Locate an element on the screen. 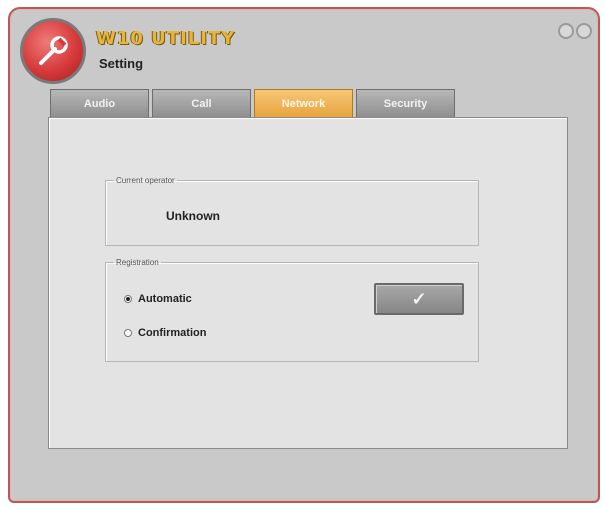 The image size is (606, 509). current-operator-group: Current operator Unknown is located at coordinates (292, 211).